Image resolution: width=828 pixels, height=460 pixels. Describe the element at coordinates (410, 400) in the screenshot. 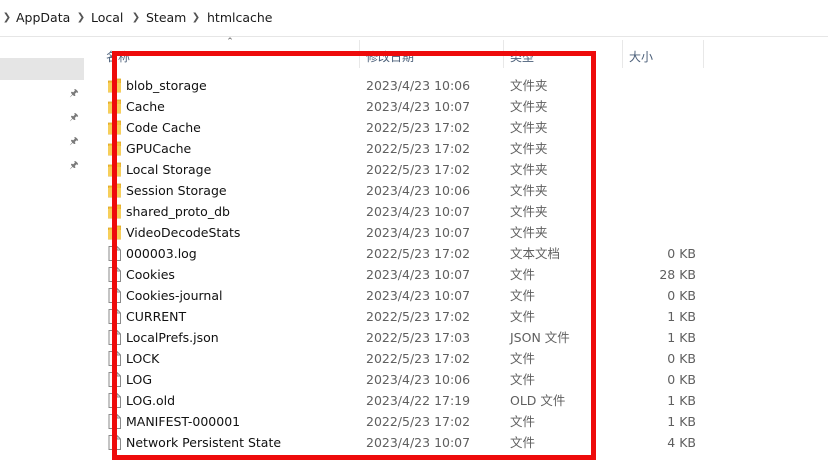

I see `file-row: LOG.old 2023/4/22 17:19 OLD 文件 1 KB` at that location.